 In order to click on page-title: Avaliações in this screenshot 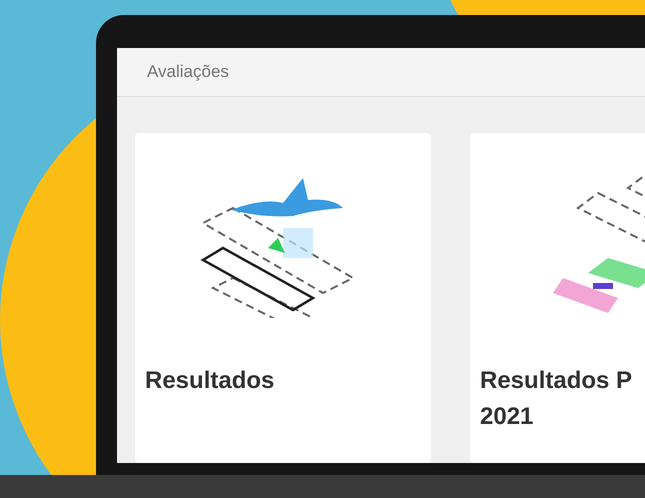, I will do `click(188, 72)`.